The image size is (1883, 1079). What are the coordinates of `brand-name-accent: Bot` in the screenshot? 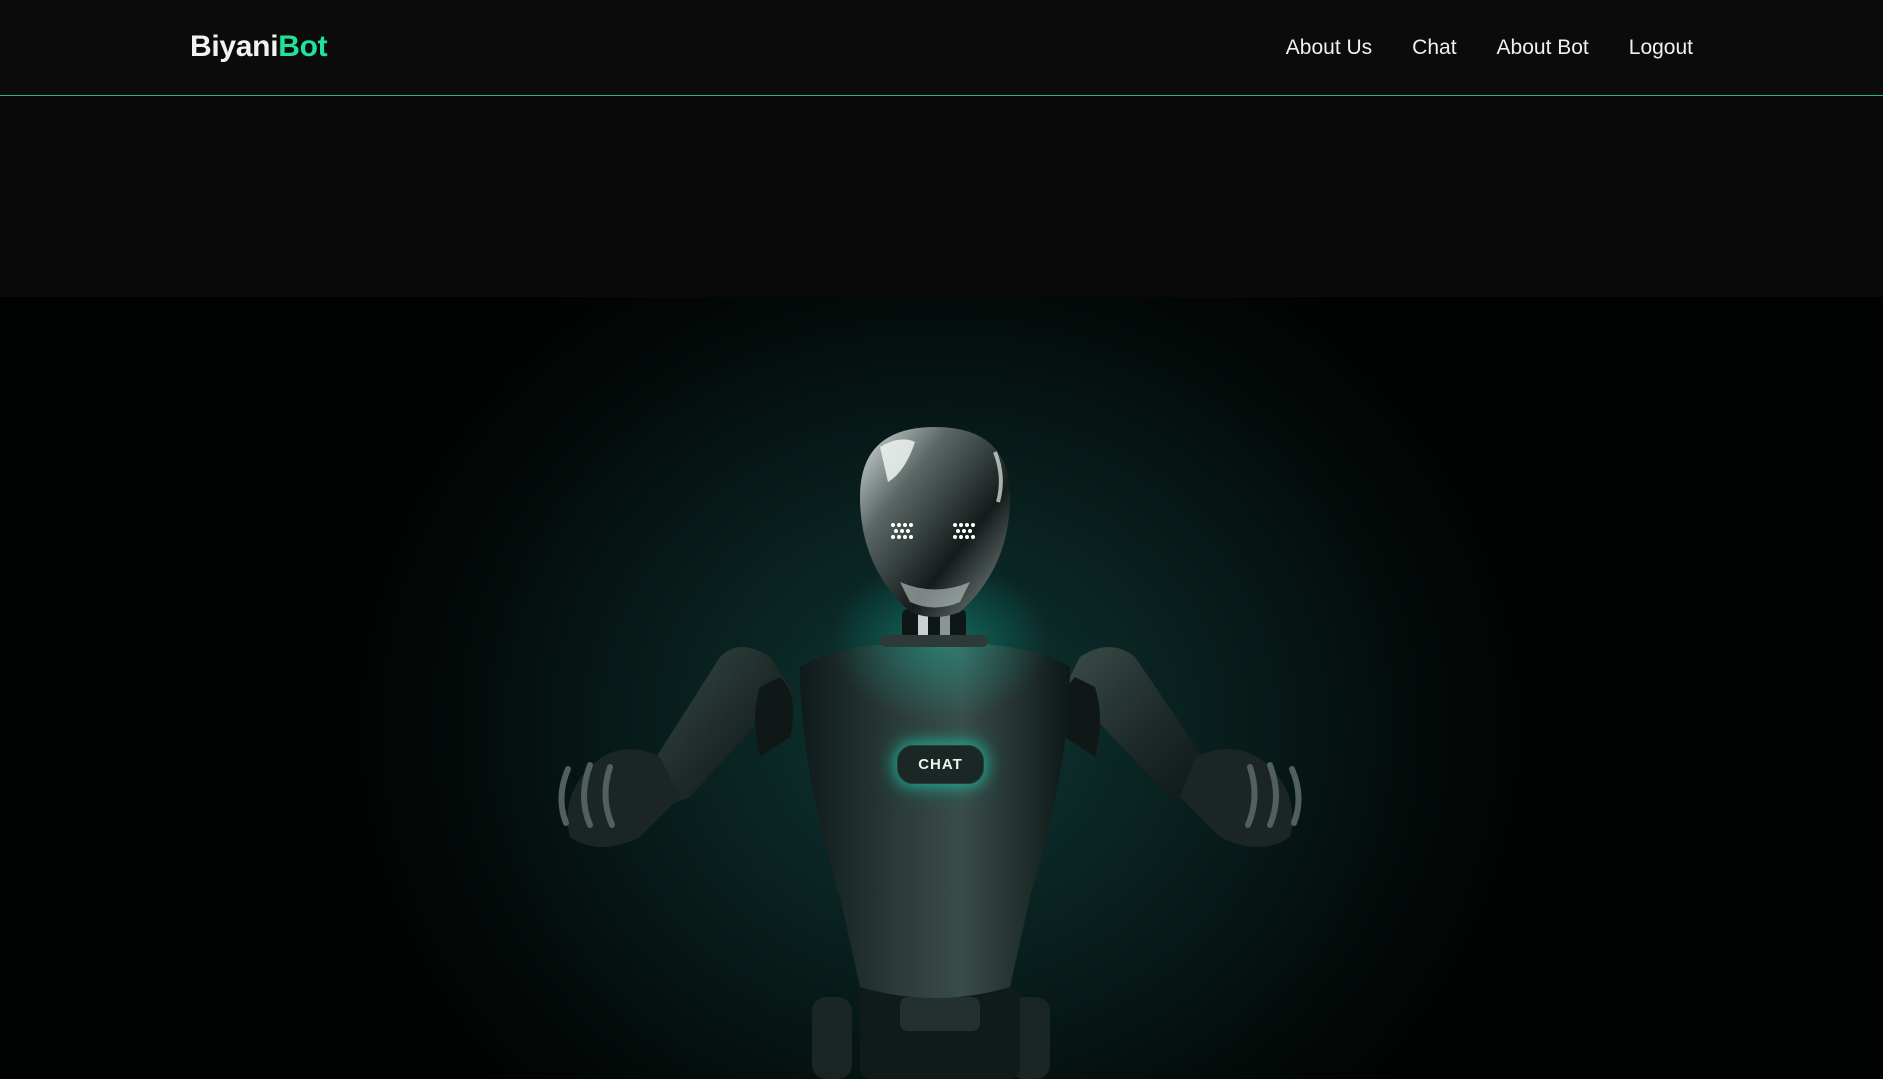 It's located at (303, 46).